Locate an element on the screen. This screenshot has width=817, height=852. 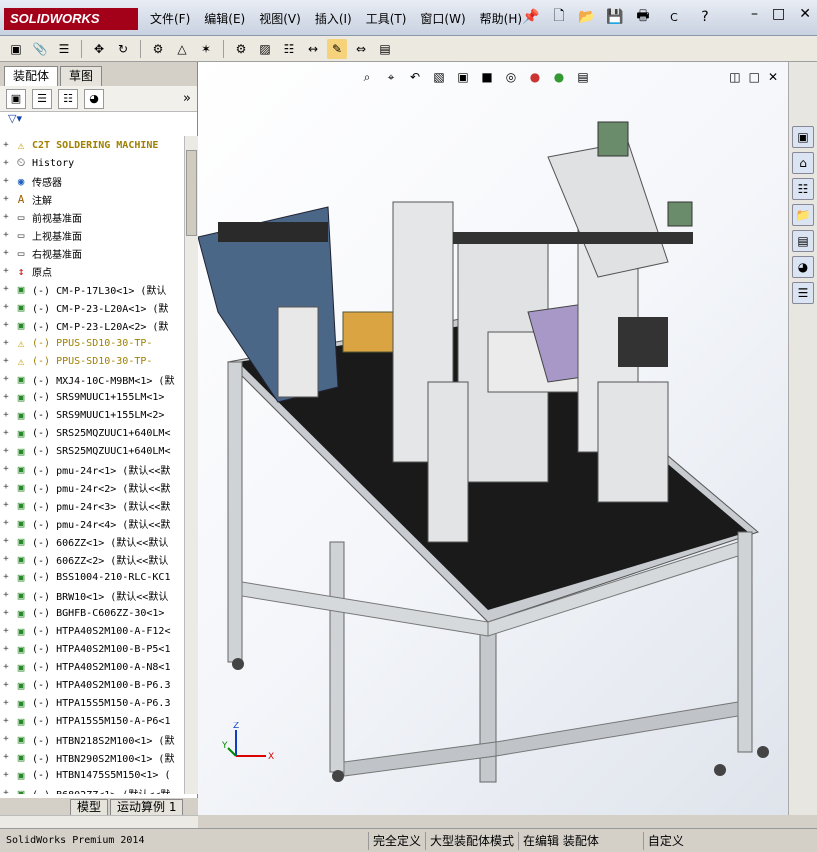
tree-item: + ▣ (-) BRW10<1> (默认<<默认 is located at coordinates (92, 595).